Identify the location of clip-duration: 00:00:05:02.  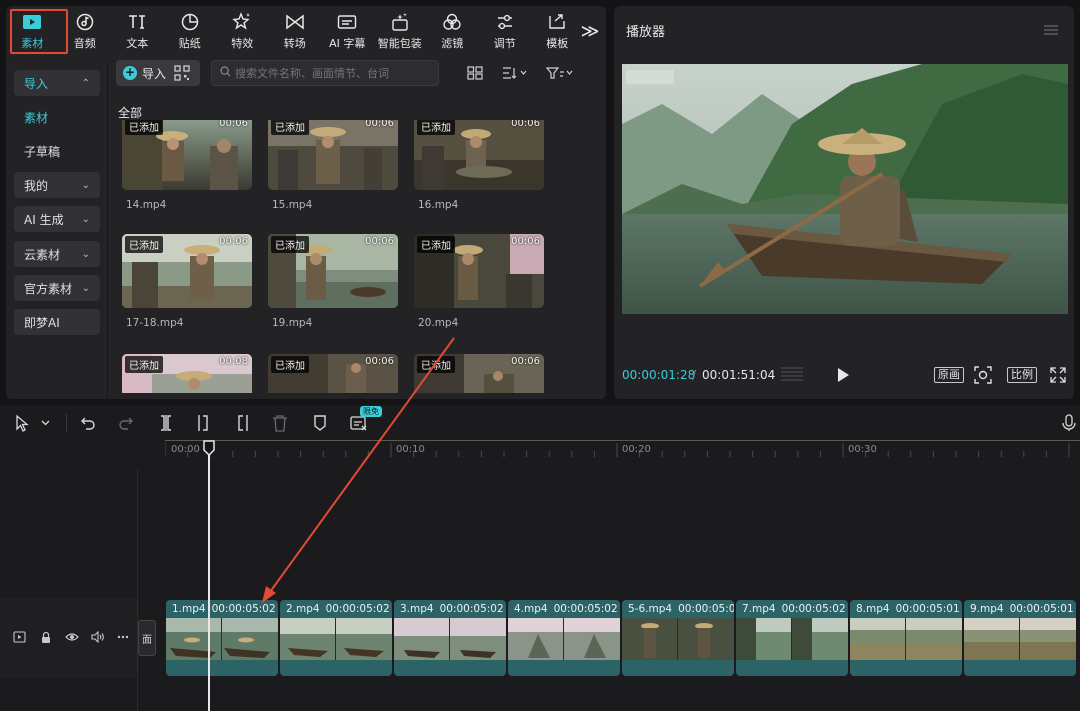
(357, 609).